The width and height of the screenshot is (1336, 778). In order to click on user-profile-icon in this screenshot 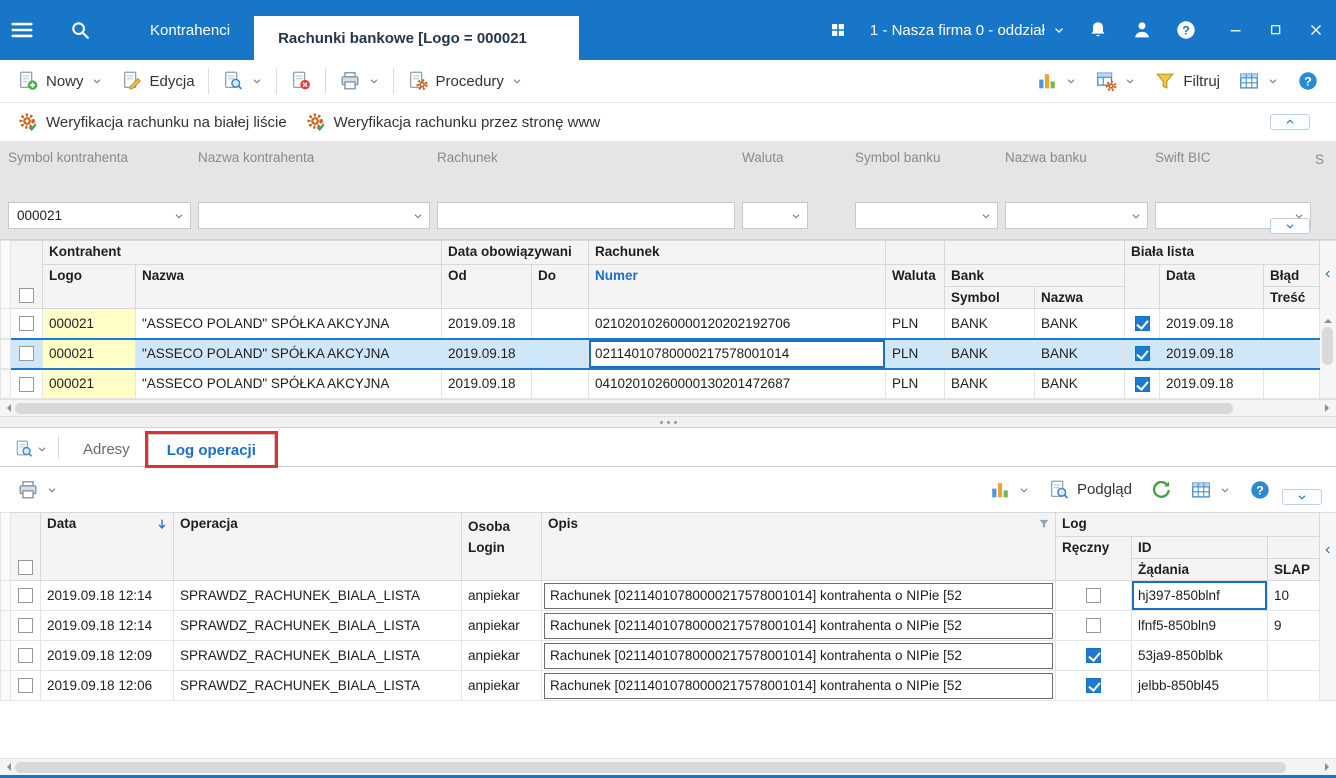, I will do `click(1142, 30)`.